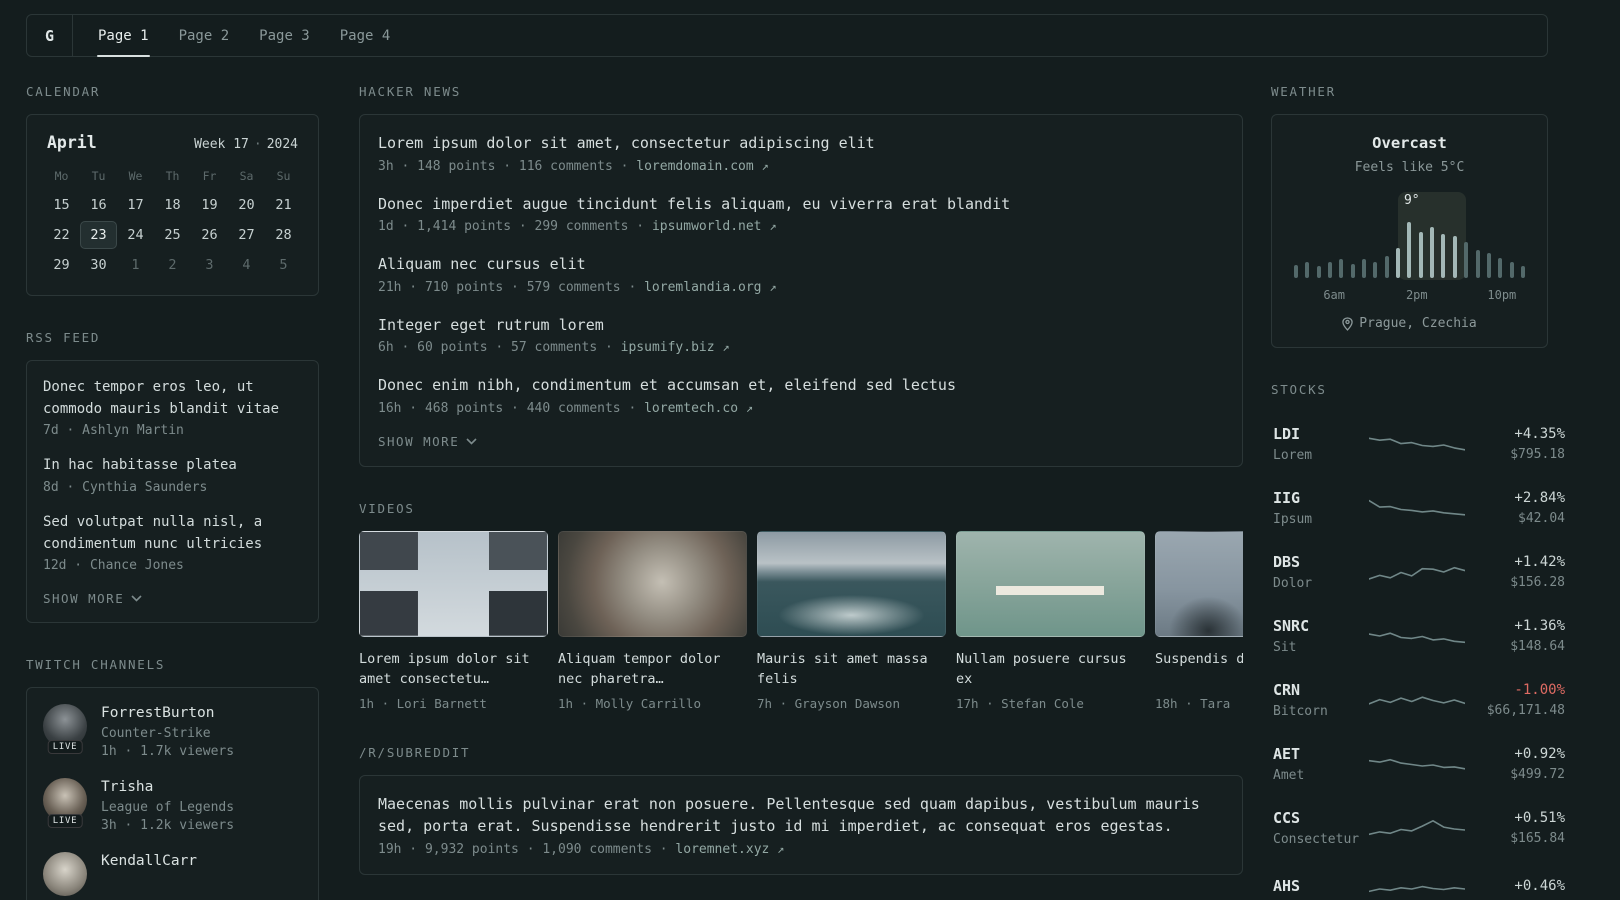 Image resolution: width=1620 pixels, height=900 pixels. I want to click on weather-bars, so click(1409, 249).